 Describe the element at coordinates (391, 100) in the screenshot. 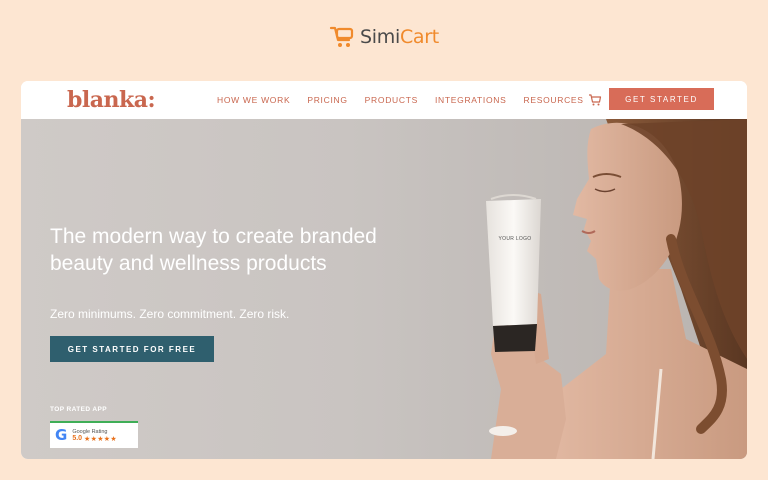

I see `nav-link-products: PRODUCTS` at that location.